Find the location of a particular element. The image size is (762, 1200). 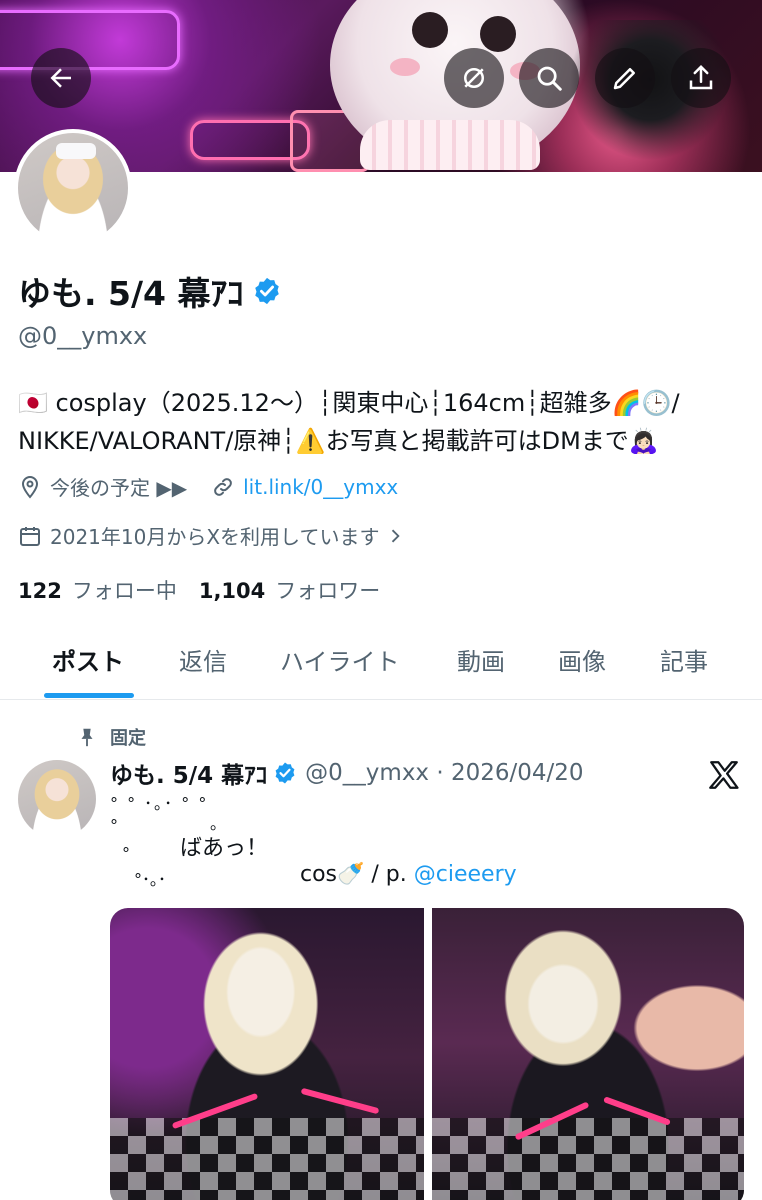

following-count: 122 is located at coordinates (40, 591).